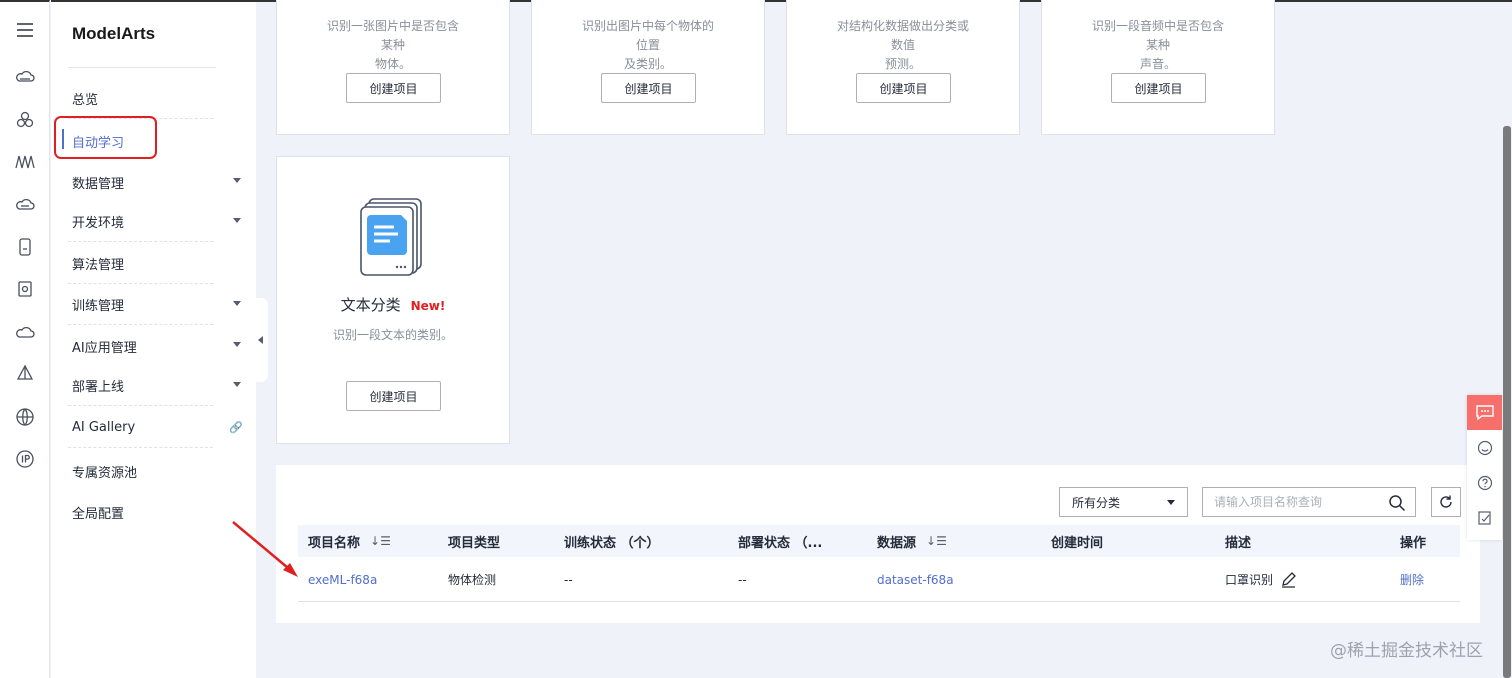  What do you see at coordinates (568, 579) in the screenshot?
I see `training-status: --` at bounding box center [568, 579].